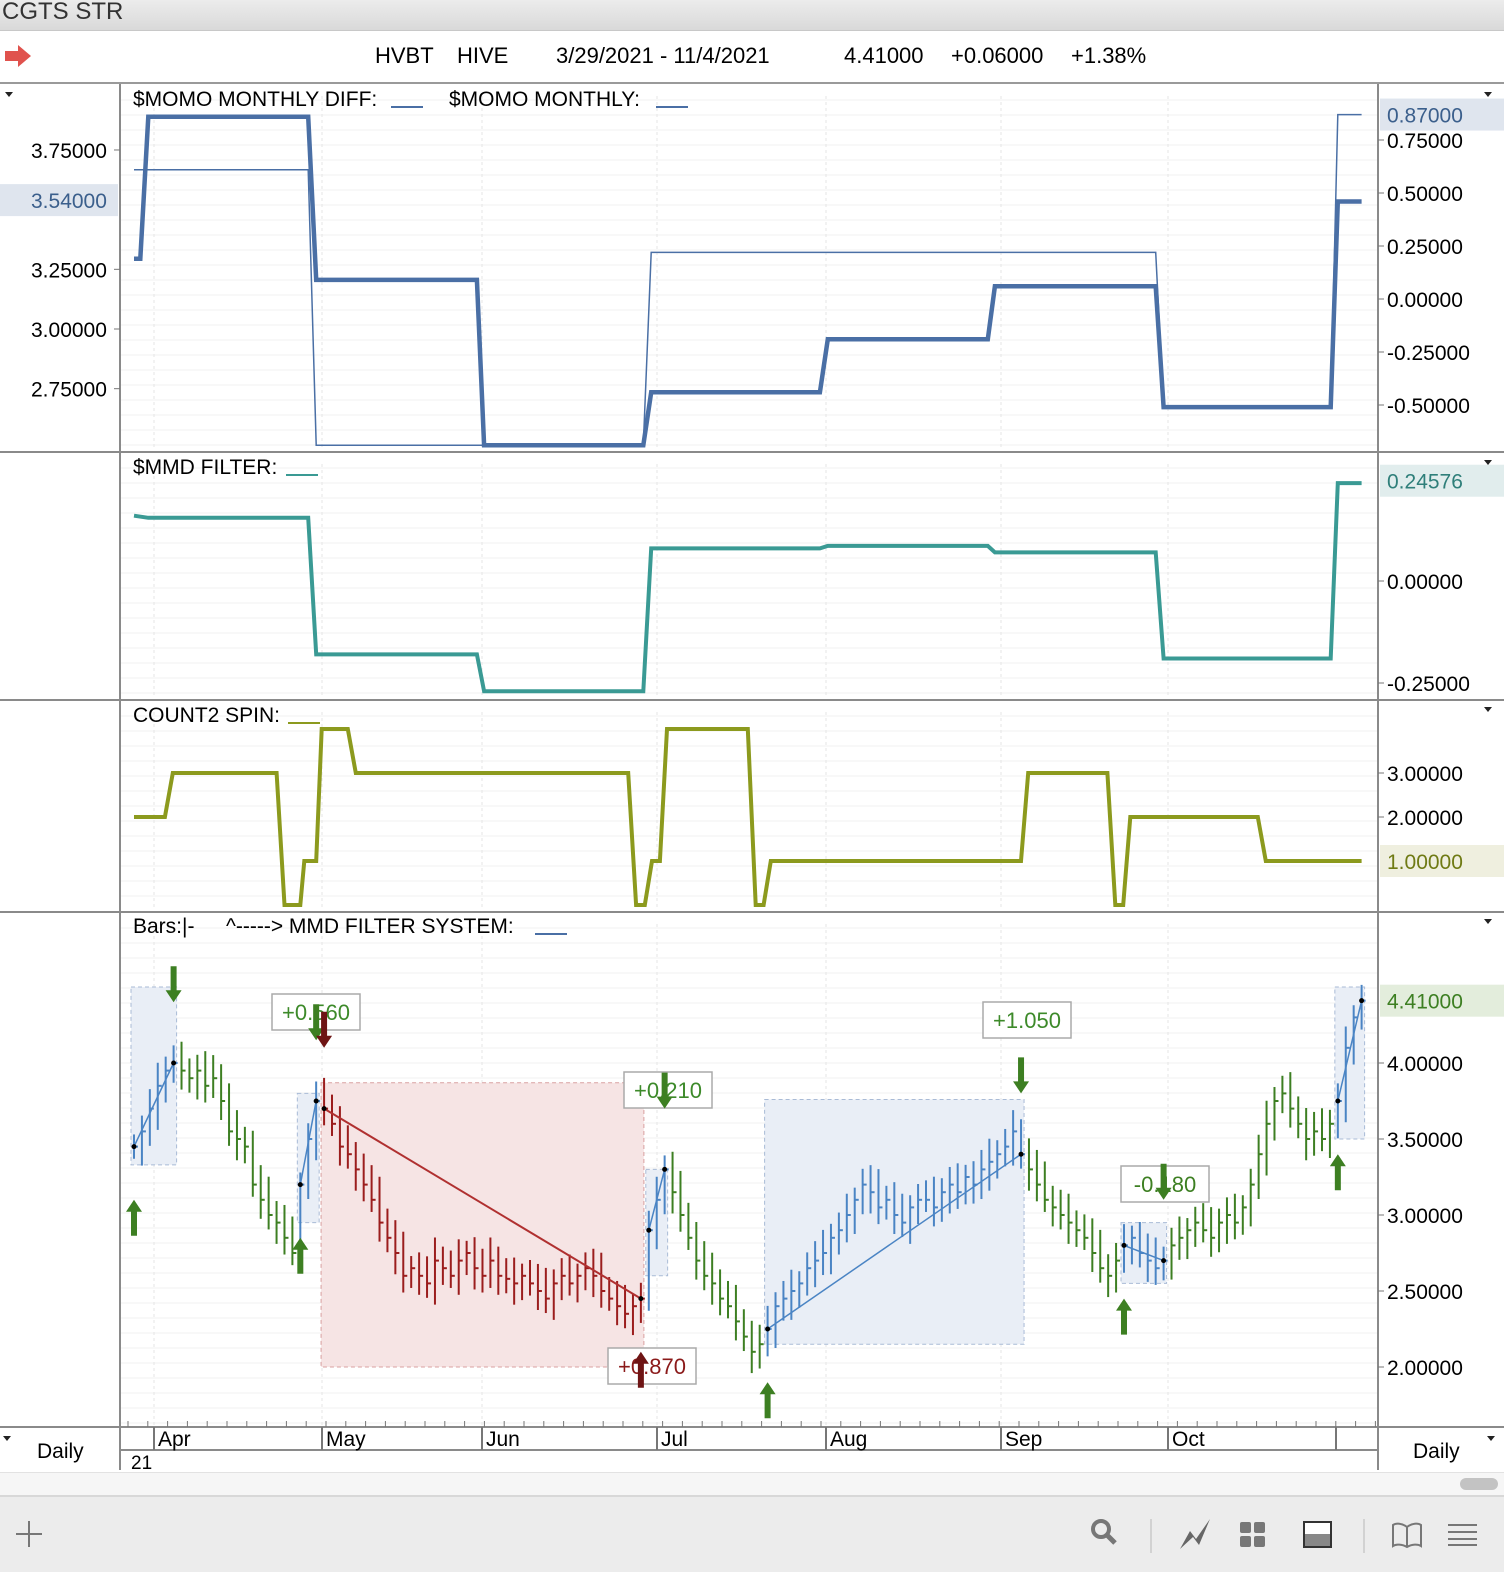 Image resolution: width=1504 pixels, height=1572 pixels. Describe the element at coordinates (1428, 406) in the screenshot. I see `y-tick-label: -0.50000` at that location.